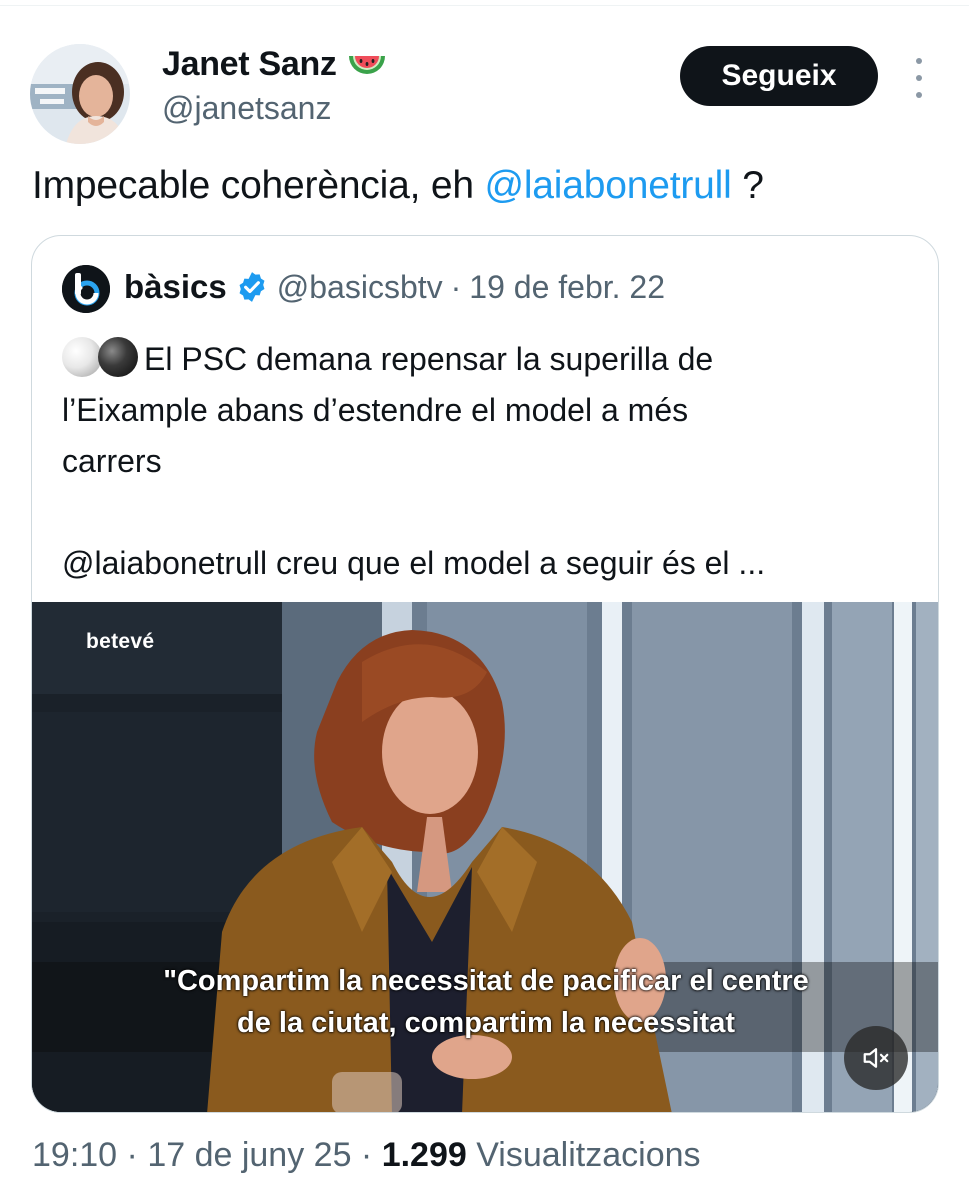  I want to click on author-handle: @janetsanz, so click(246, 108).